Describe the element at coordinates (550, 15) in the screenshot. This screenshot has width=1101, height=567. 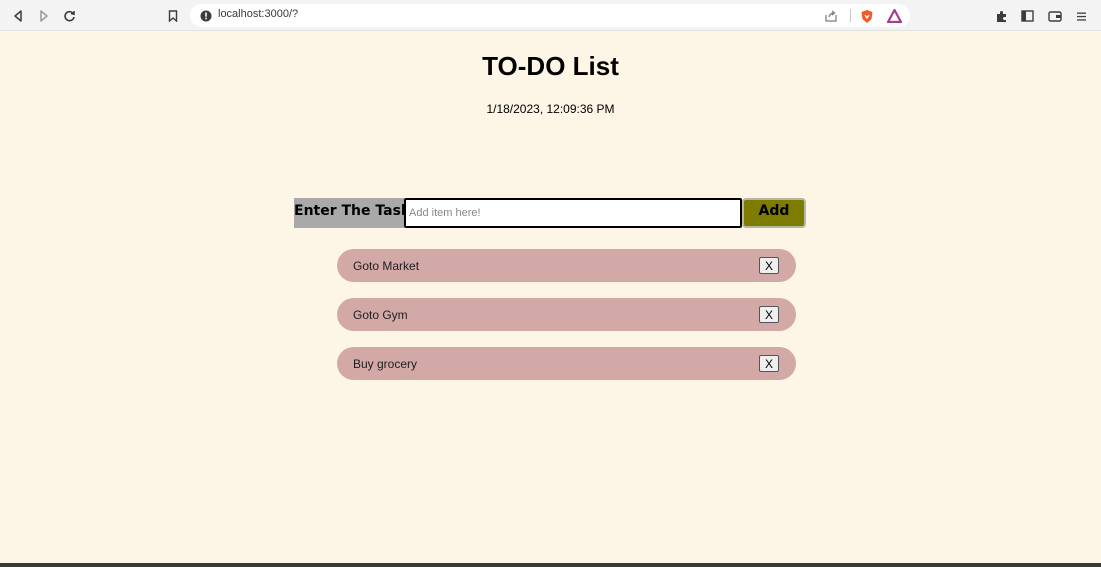
I see `browser-toolbar: localhost:3000/?` at that location.